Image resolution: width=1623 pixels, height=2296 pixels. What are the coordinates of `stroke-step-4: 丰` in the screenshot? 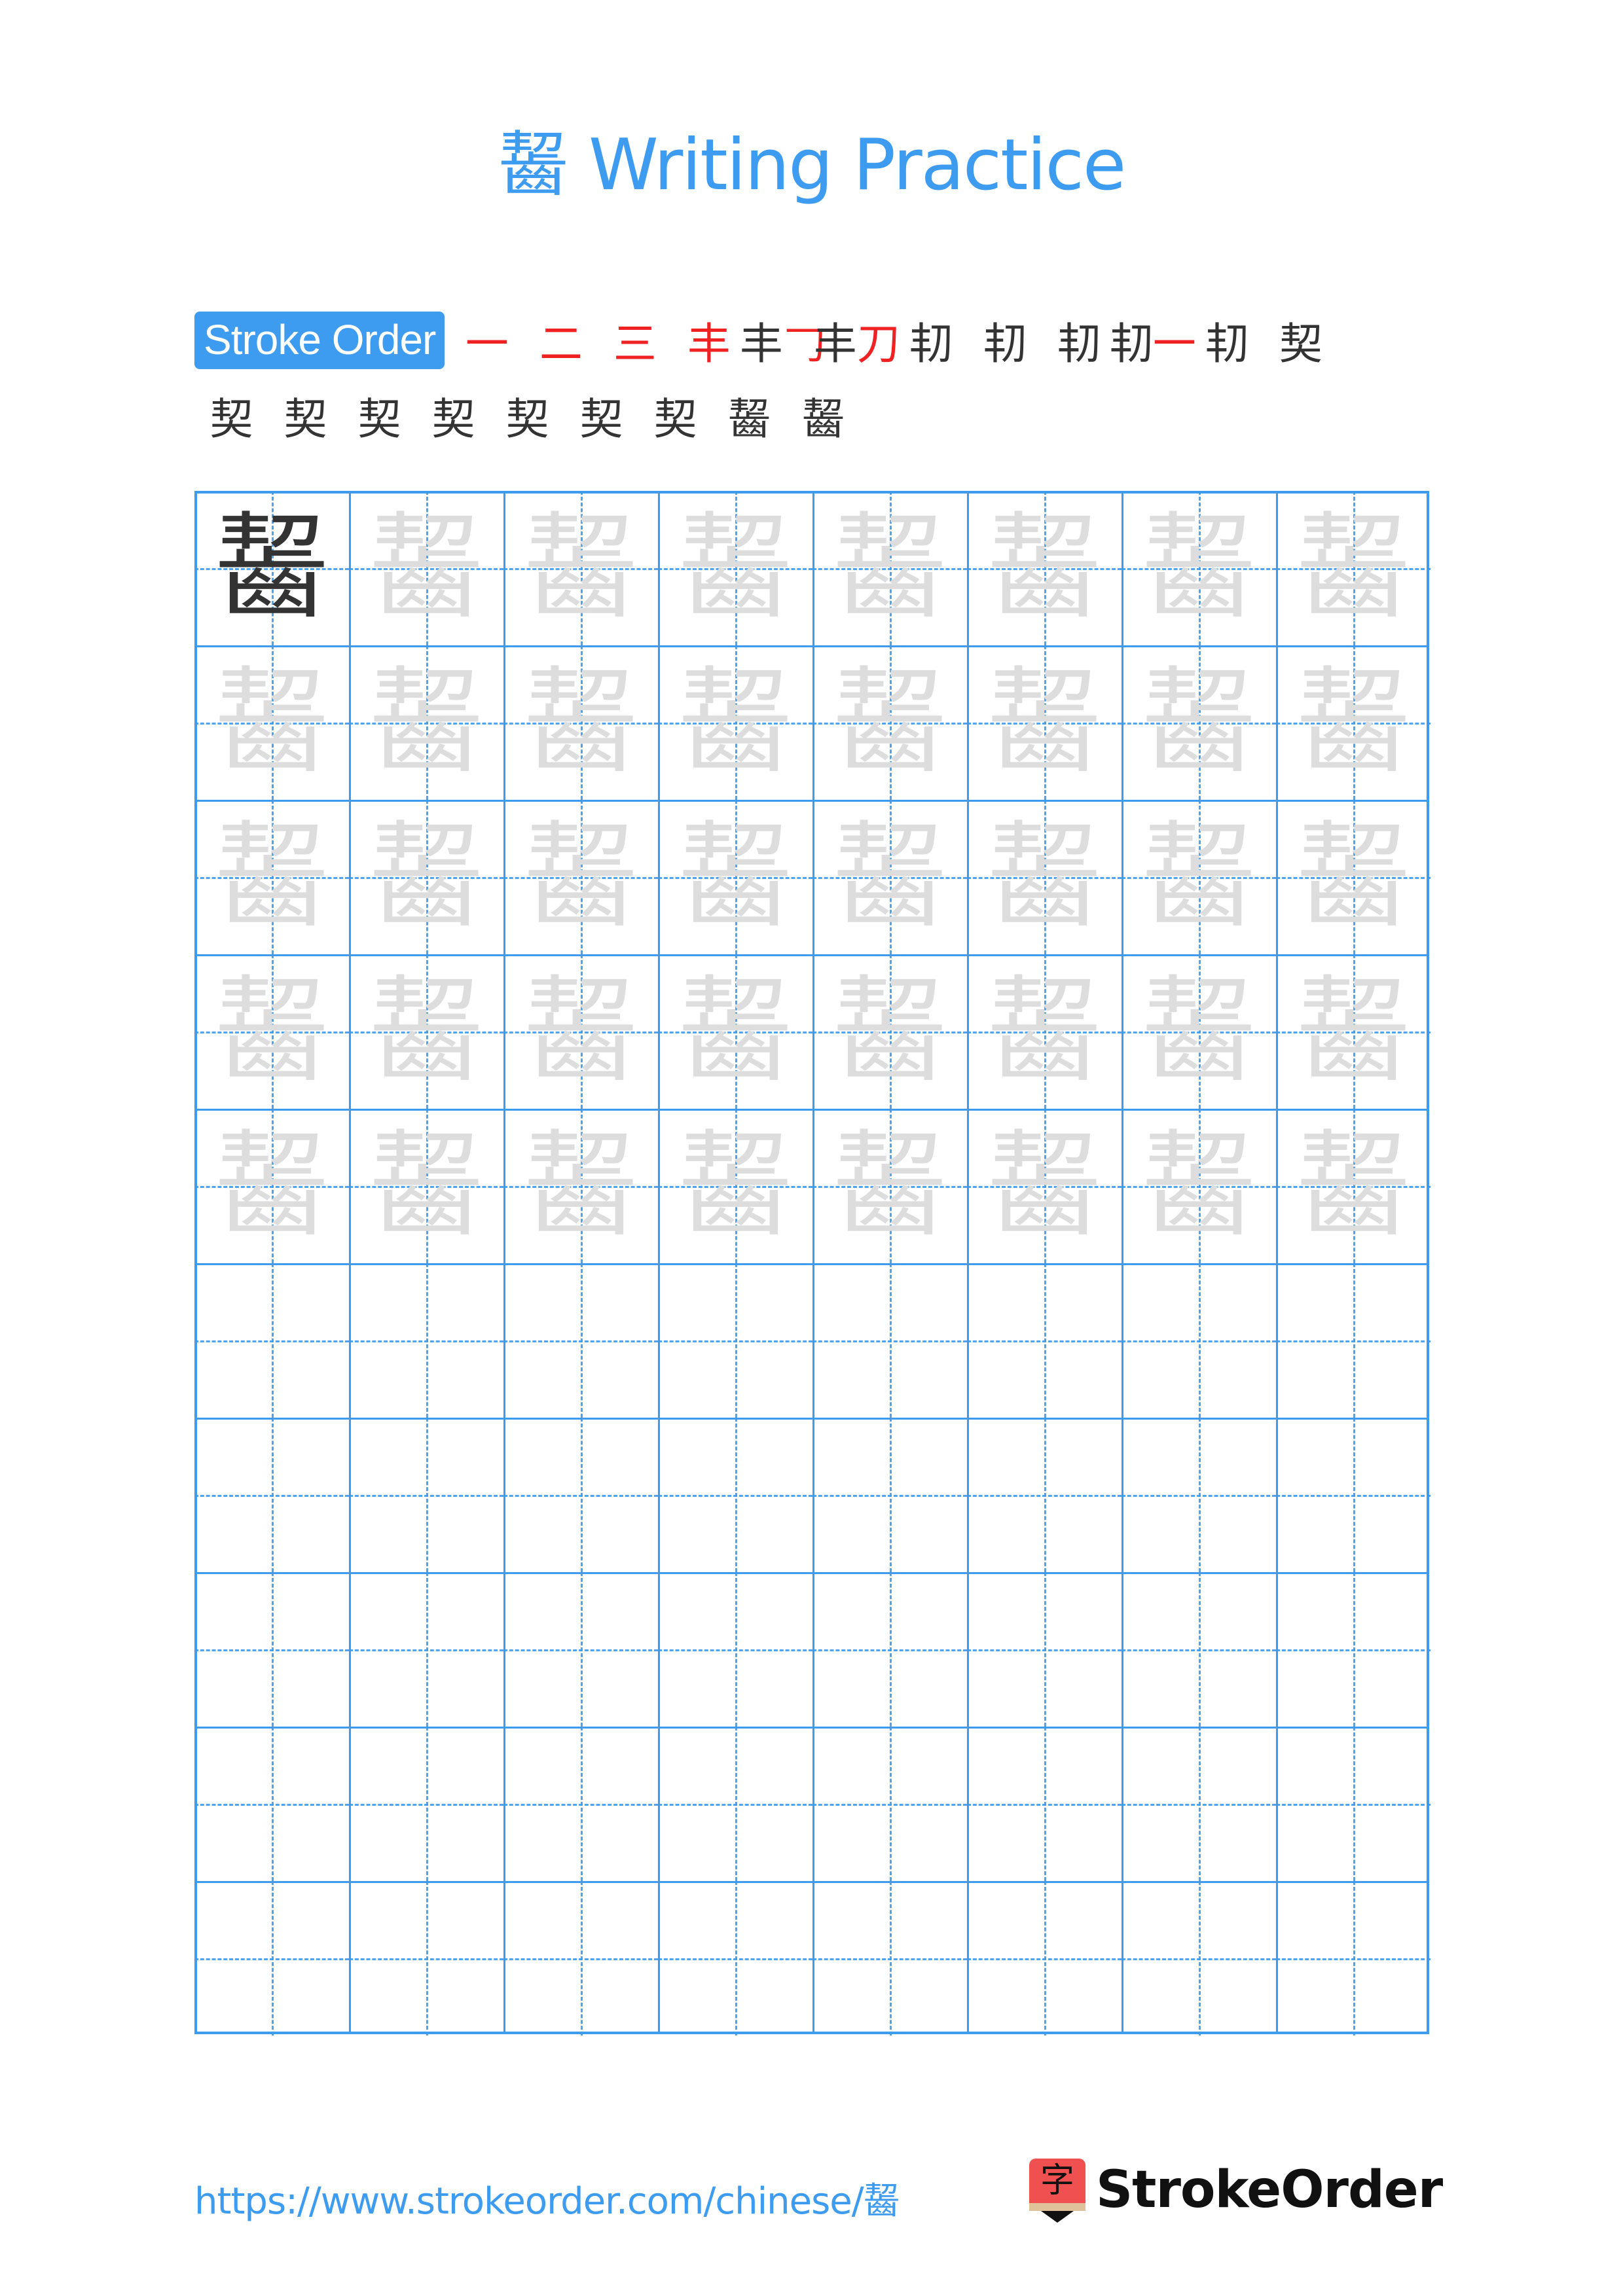 It's located at (709, 340).